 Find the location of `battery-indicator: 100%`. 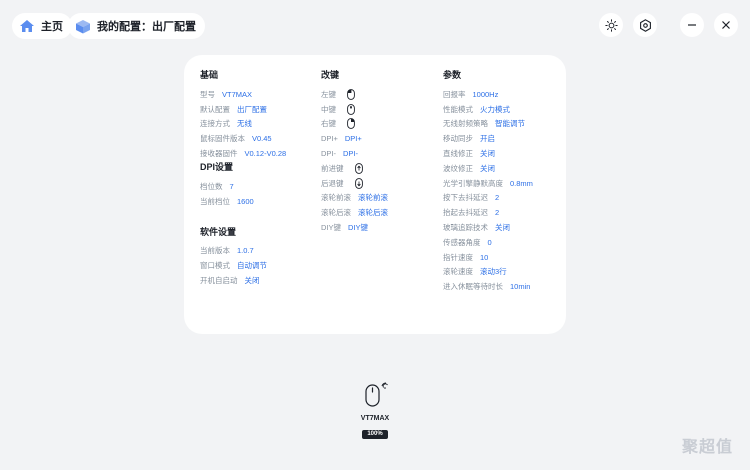

battery-indicator: 100% is located at coordinates (375, 434).